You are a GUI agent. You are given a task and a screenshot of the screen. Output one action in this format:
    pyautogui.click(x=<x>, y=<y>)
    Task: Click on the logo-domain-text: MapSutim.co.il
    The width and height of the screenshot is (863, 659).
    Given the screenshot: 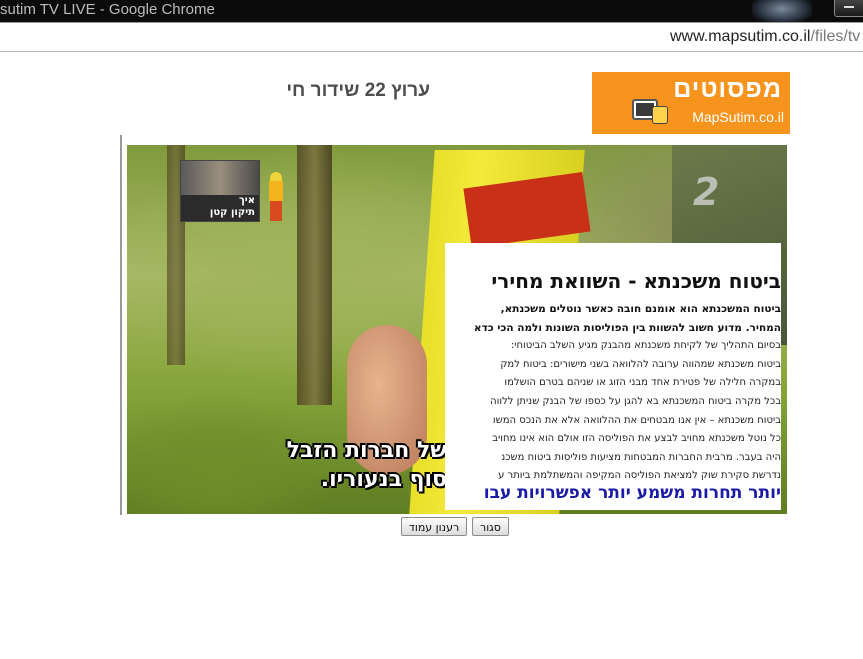 What is the action you would take?
    pyautogui.click(x=738, y=117)
    